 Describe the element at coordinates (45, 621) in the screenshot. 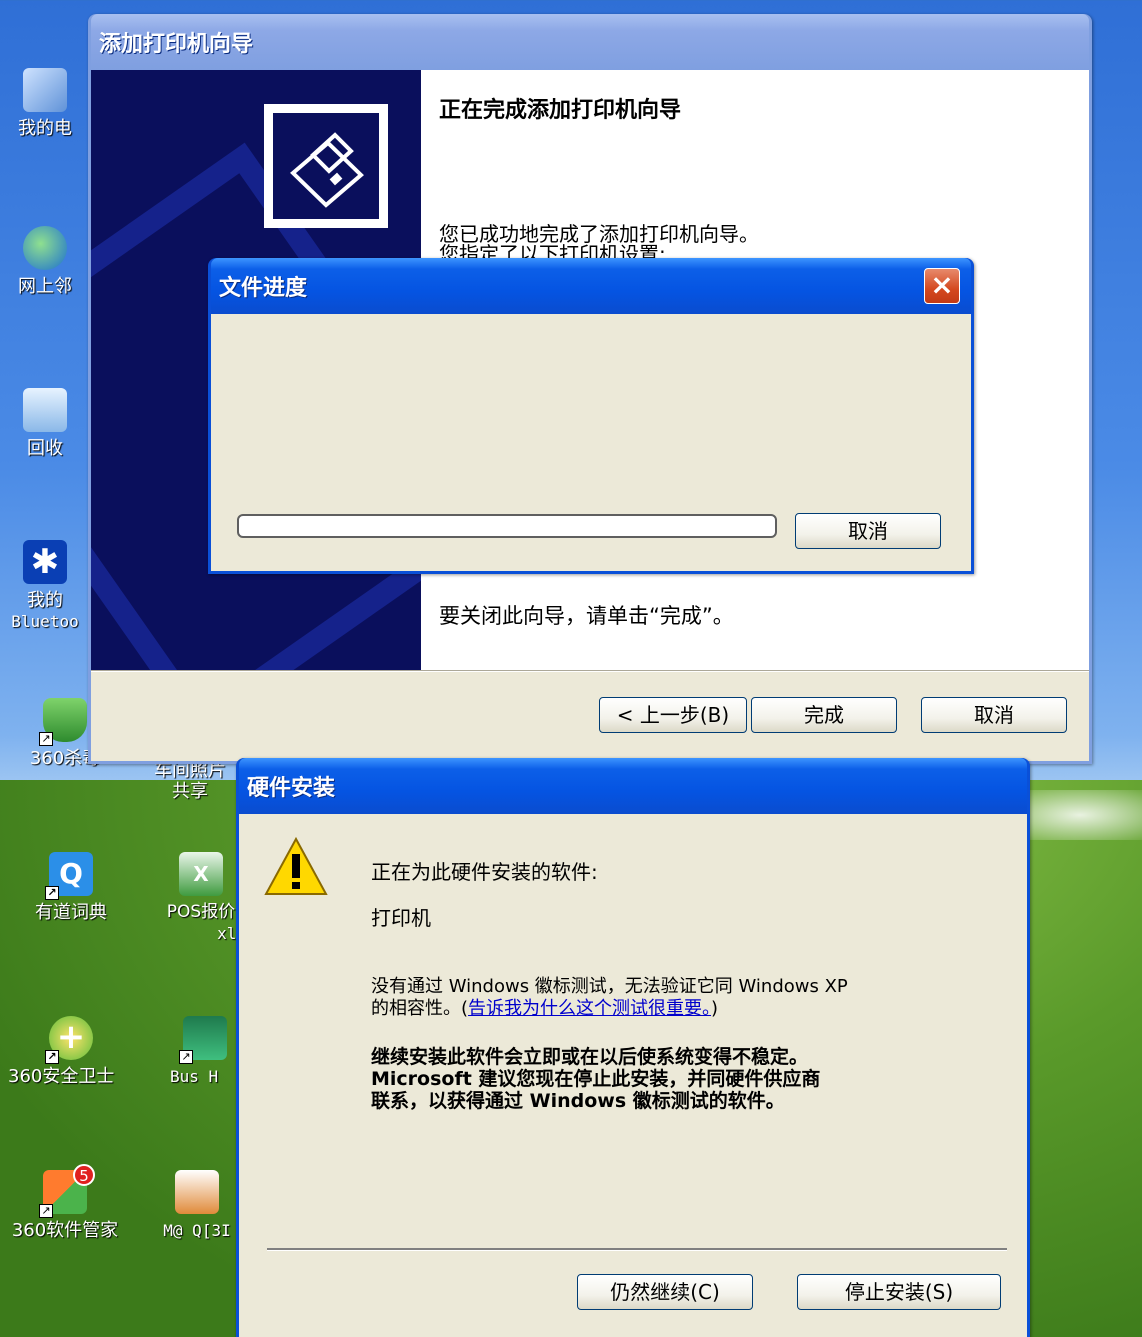

I see `desktop-icon-label-2: Bluetoo` at that location.